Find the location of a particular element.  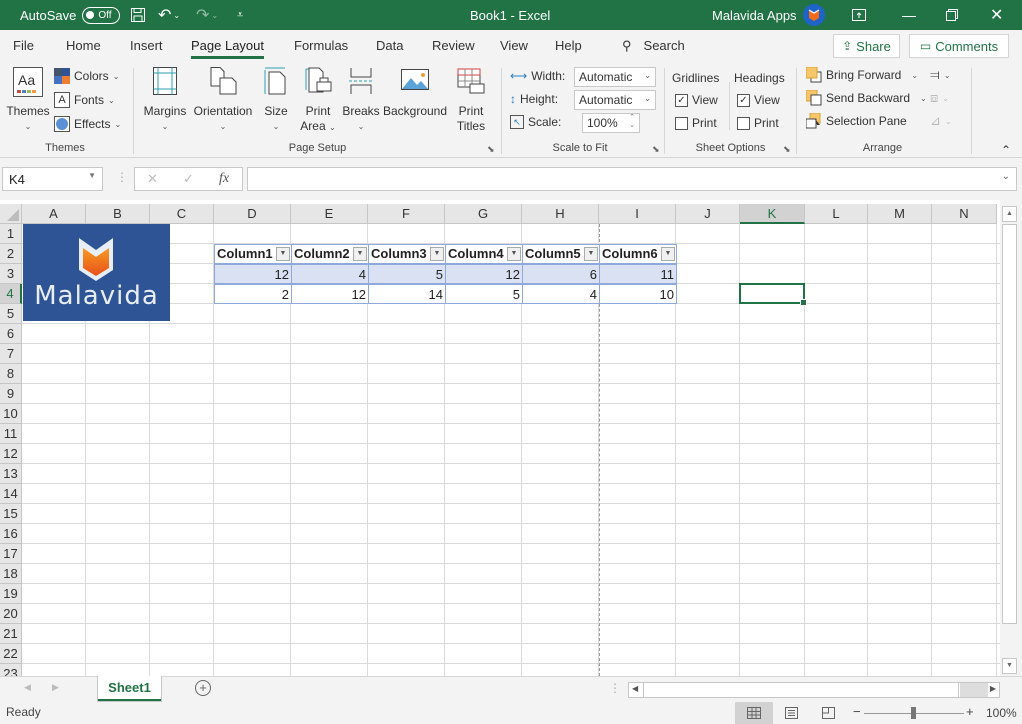

row-header-3: 3 is located at coordinates (11, 274).